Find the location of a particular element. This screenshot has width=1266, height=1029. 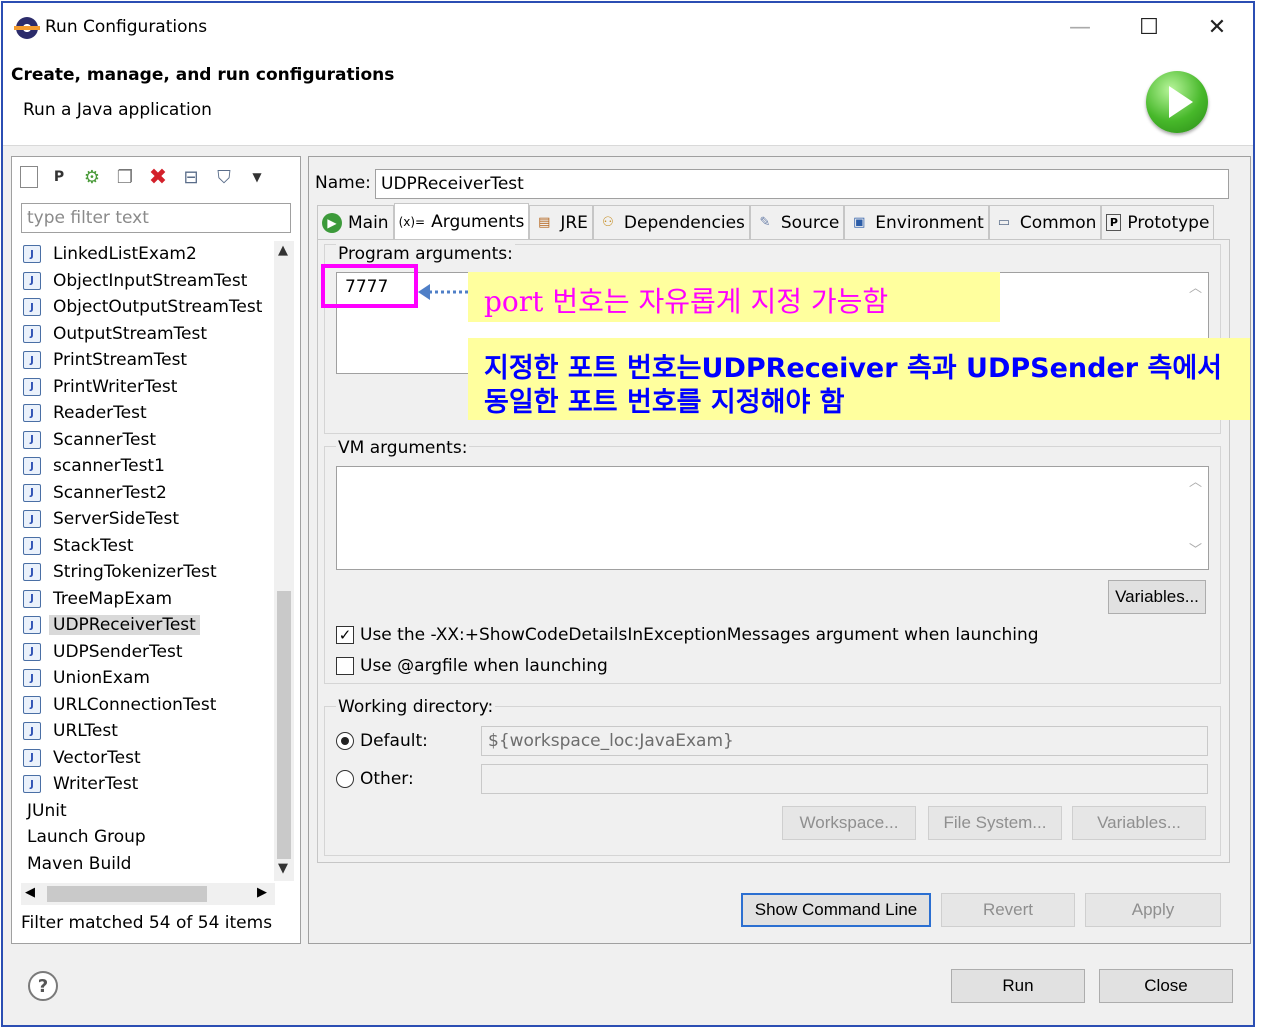

new-prototype-icon: P is located at coordinates (59, 177).